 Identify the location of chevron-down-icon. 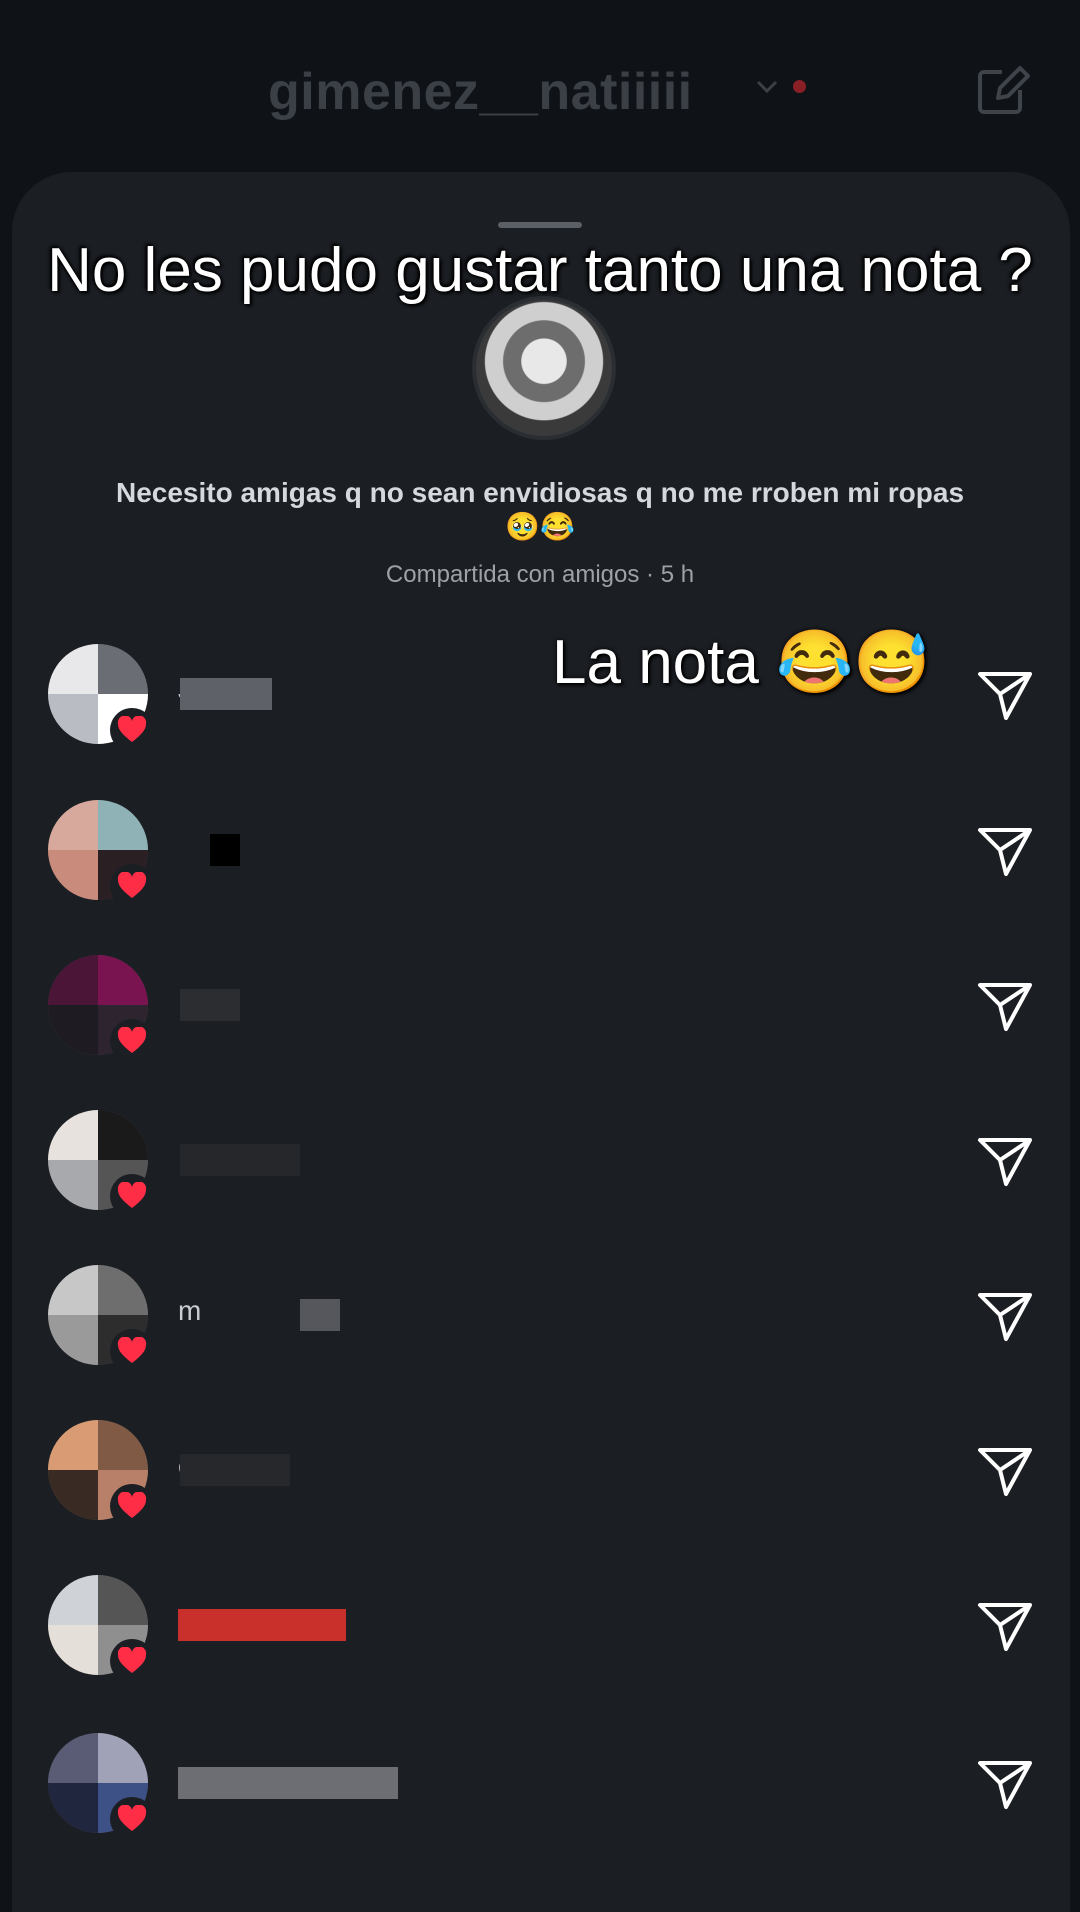
(767, 87).